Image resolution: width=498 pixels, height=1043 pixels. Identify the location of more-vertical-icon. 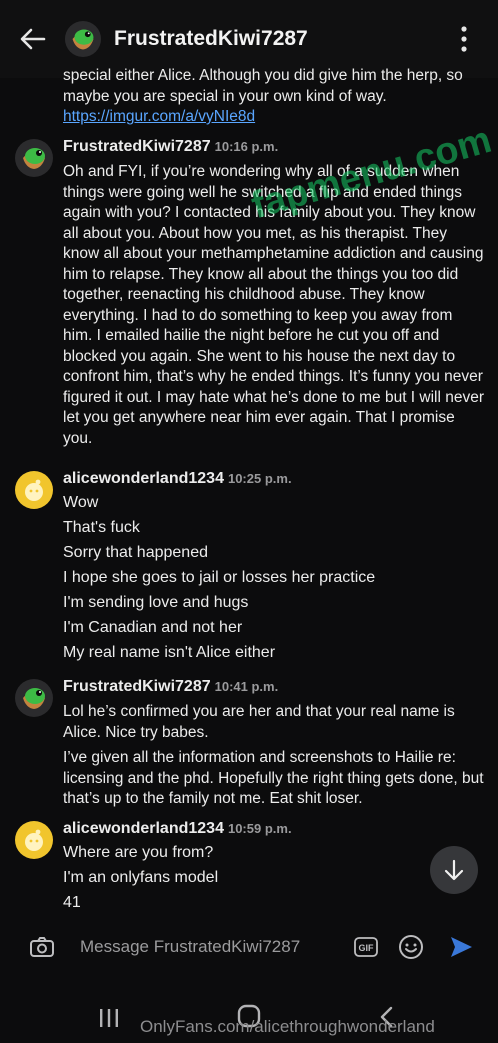
(464, 39).